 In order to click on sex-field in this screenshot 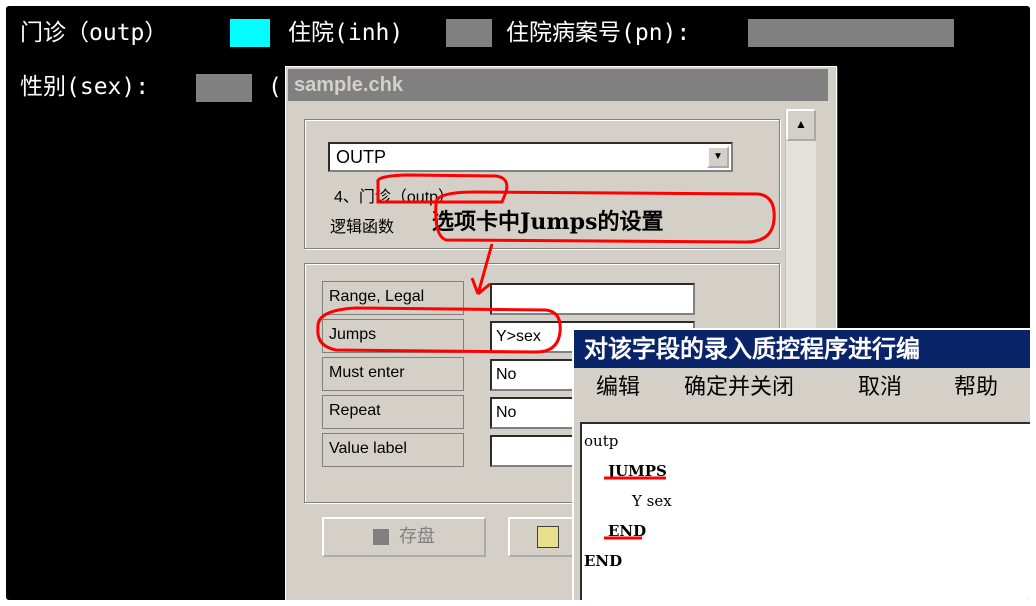, I will do `click(224, 88)`.